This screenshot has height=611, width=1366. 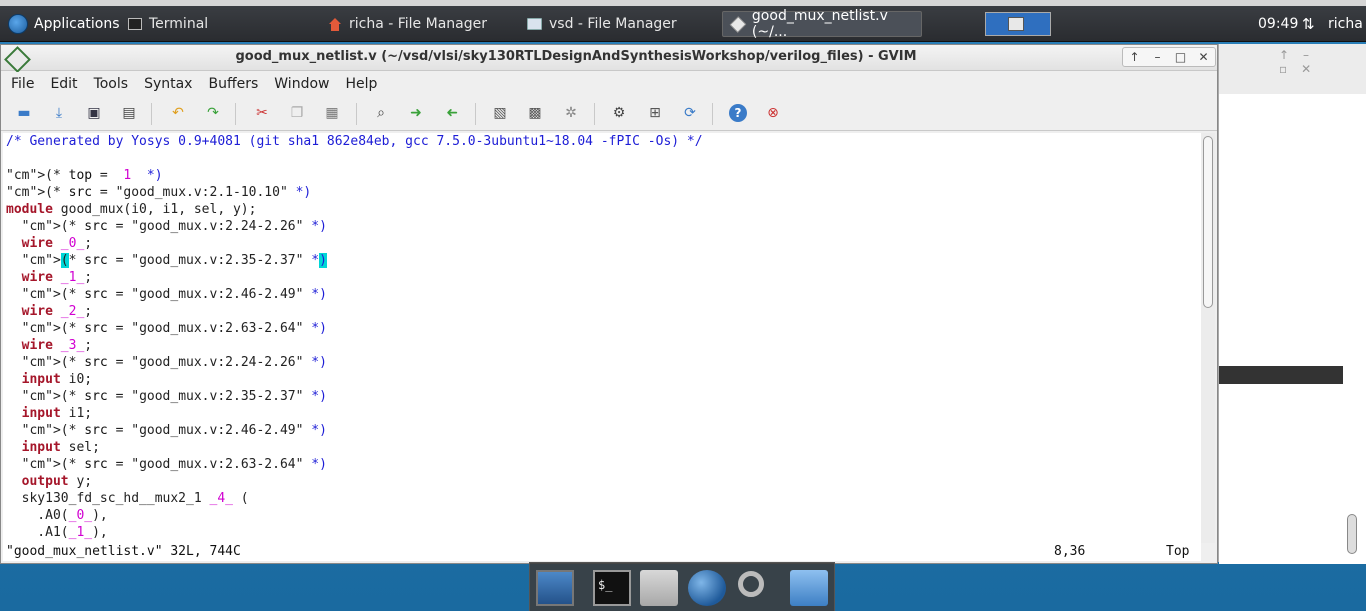 I want to click on applications-menu-button: Applications, so click(x=64, y=24).